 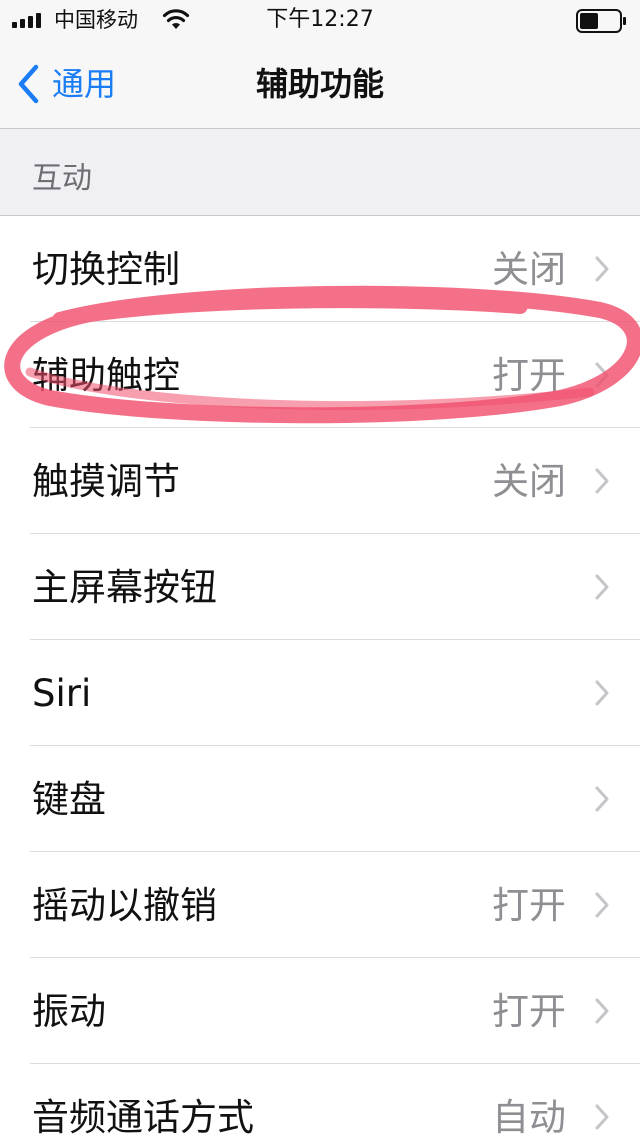 What do you see at coordinates (143, 1116) in the screenshot?
I see `row-label: 音频通话方式` at bounding box center [143, 1116].